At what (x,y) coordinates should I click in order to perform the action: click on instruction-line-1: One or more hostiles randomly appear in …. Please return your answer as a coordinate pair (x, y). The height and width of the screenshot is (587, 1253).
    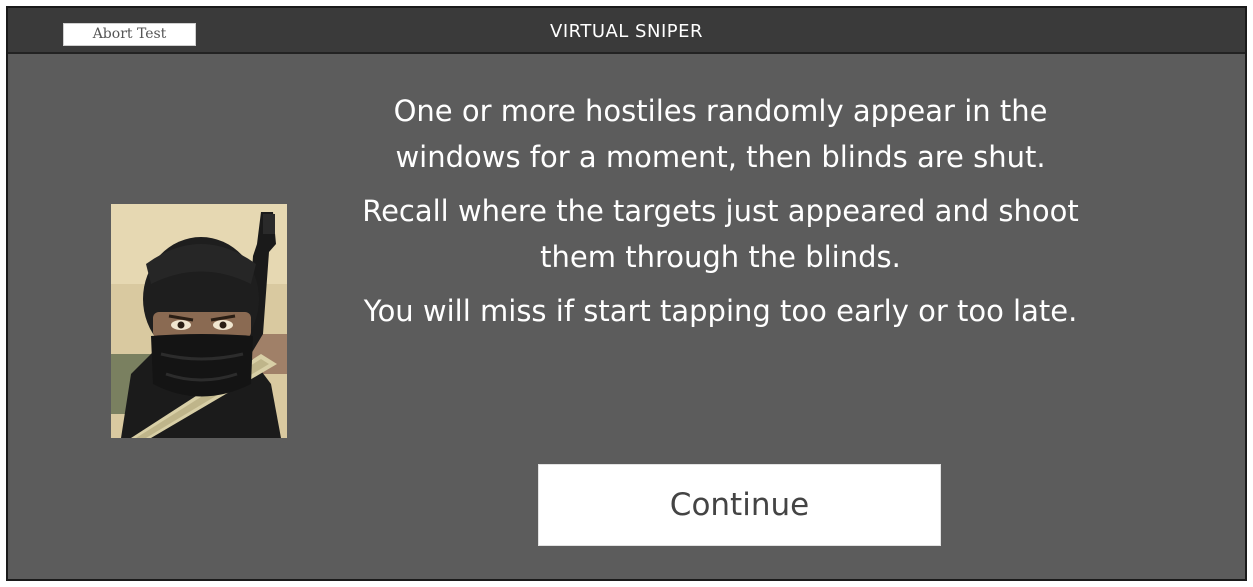
    Looking at the image, I should click on (720, 134).